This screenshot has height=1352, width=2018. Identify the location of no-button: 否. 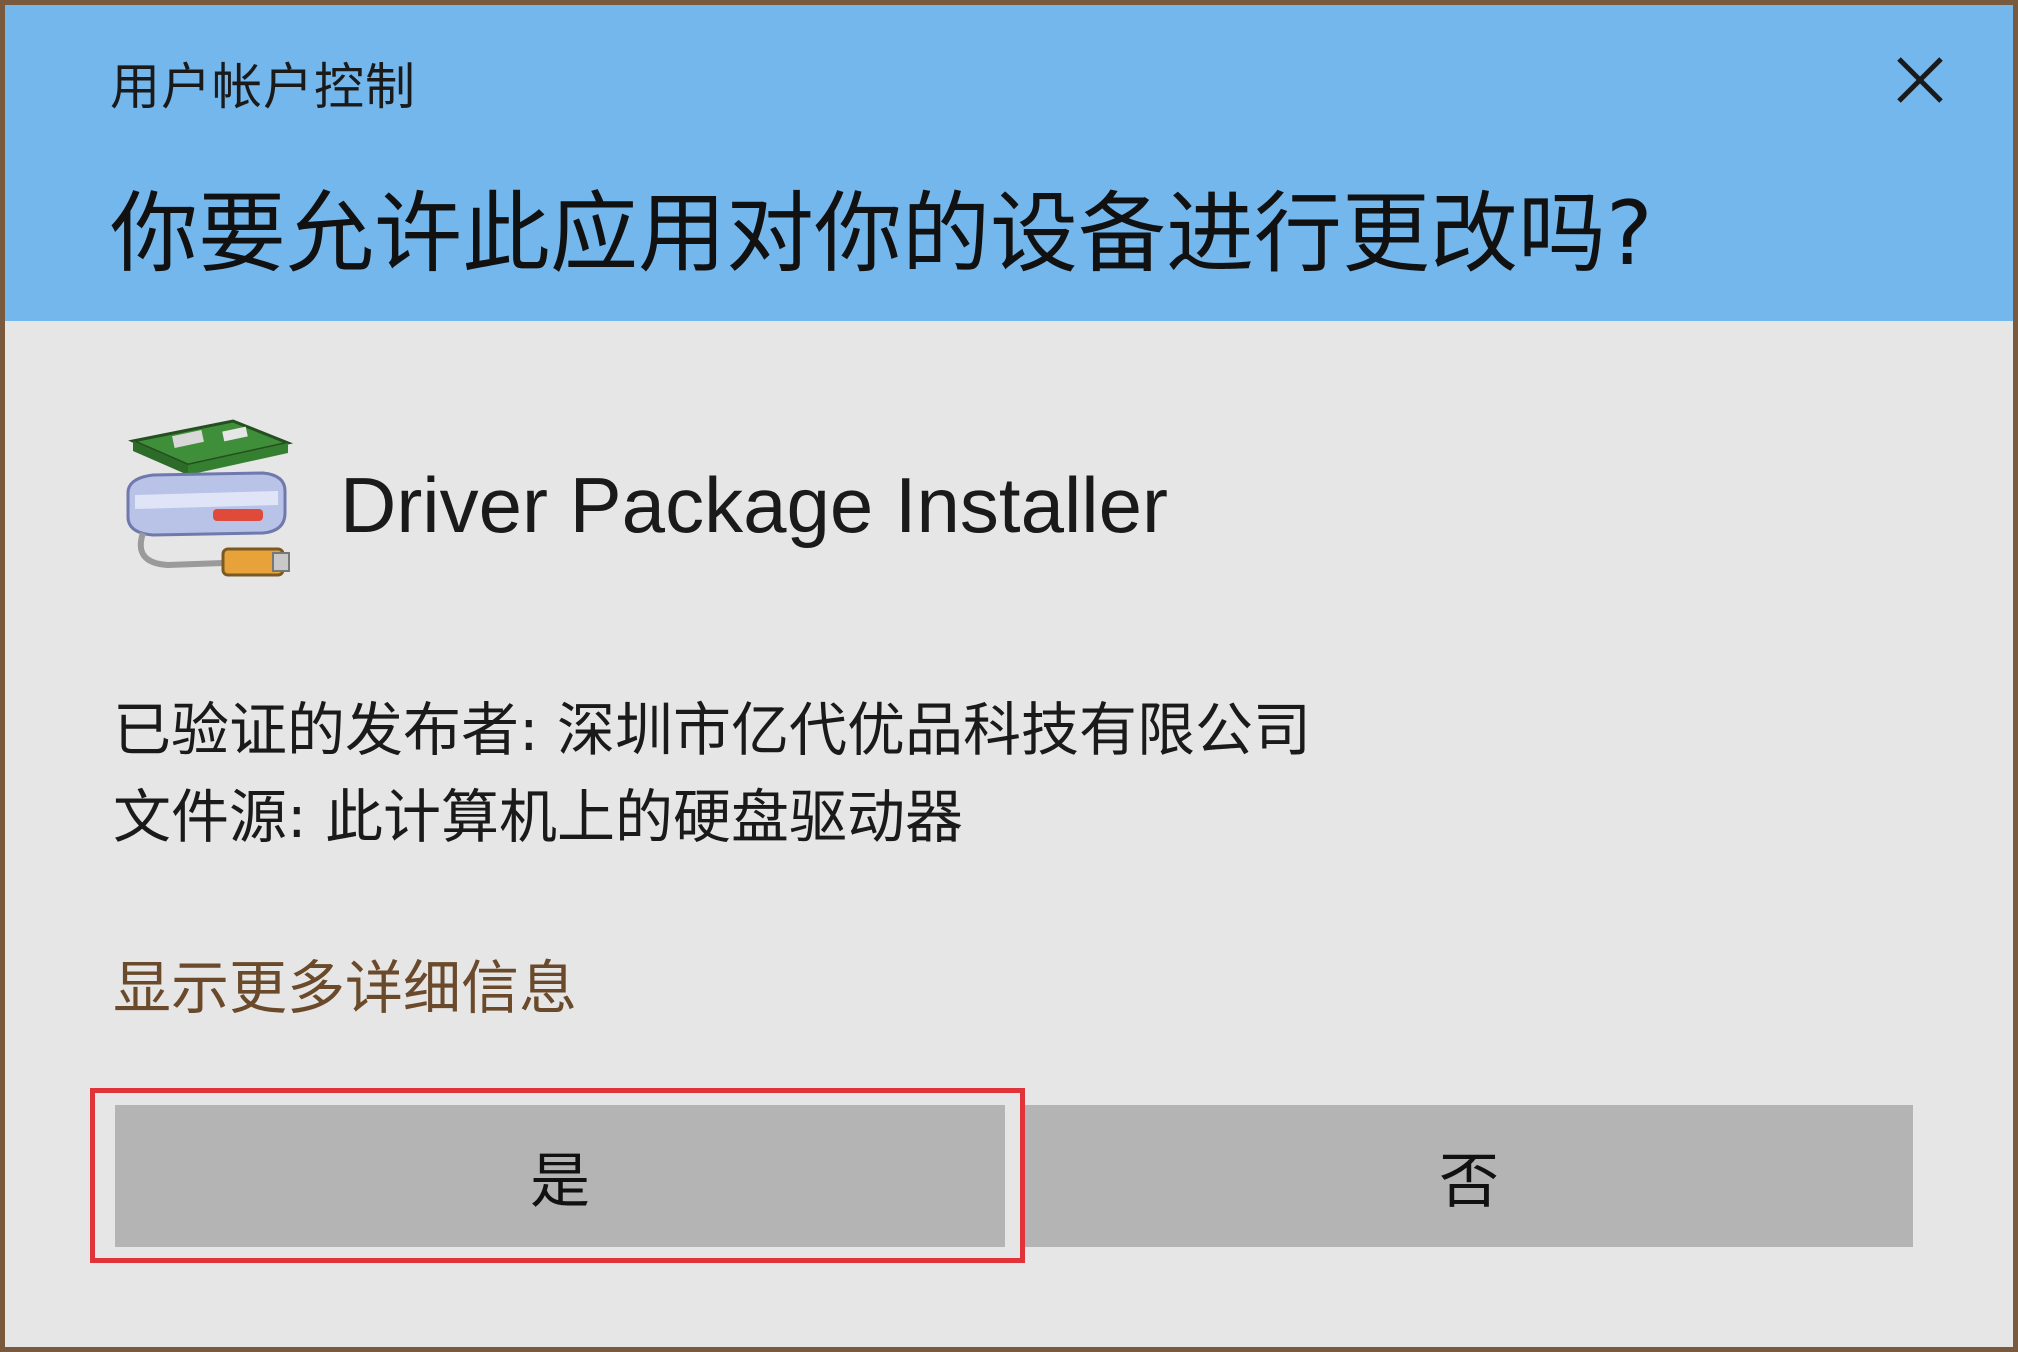
(1469, 1176).